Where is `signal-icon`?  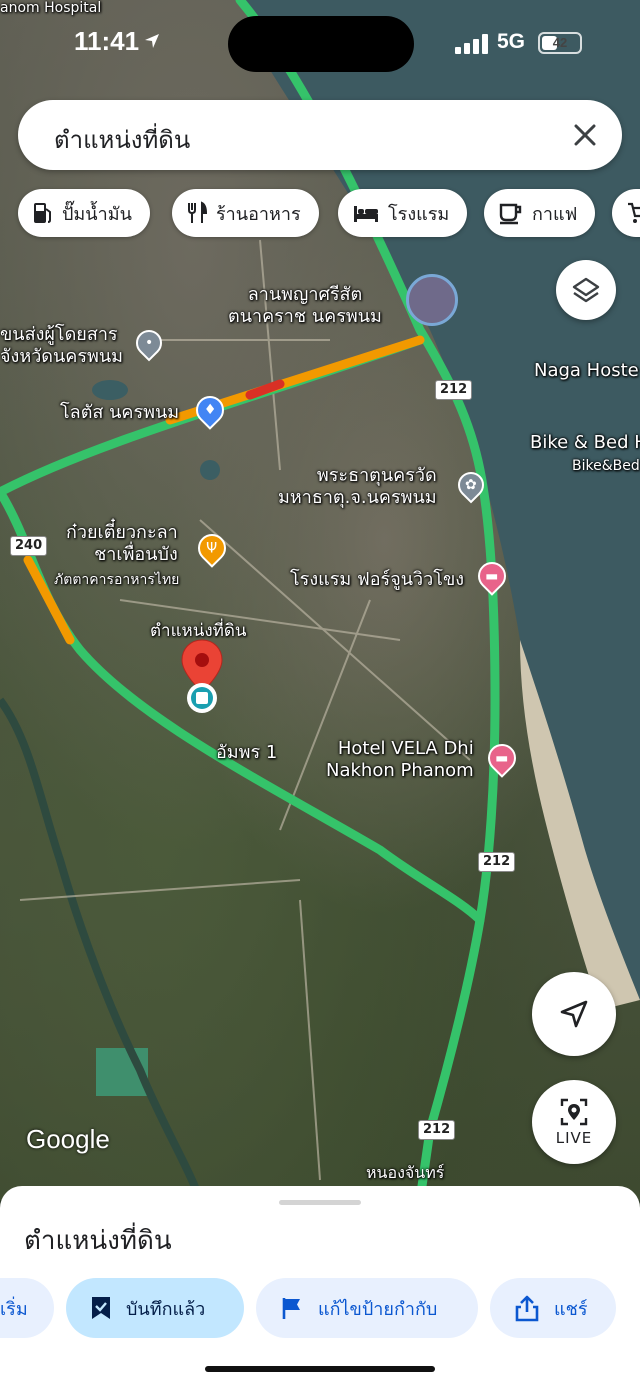
signal-icon is located at coordinates (471, 44).